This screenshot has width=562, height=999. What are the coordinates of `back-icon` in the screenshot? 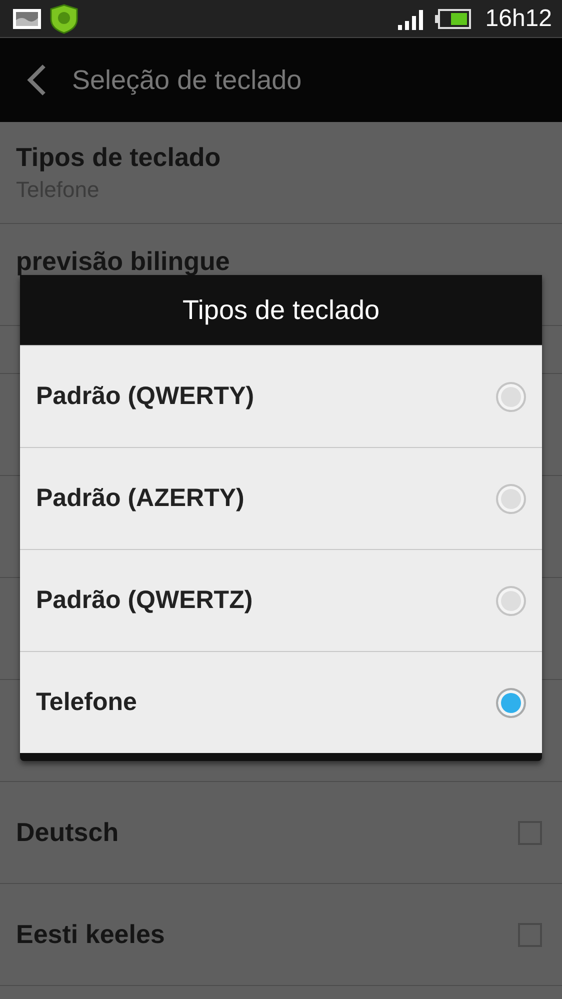 It's located at (37, 80).